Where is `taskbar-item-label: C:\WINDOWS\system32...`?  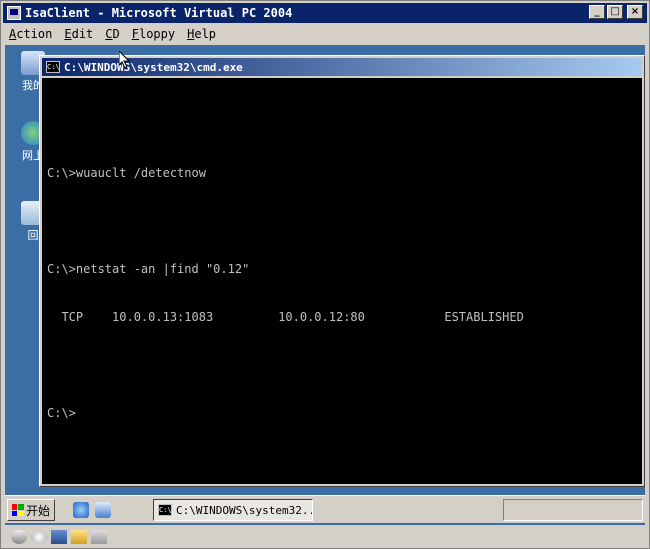 taskbar-item-label: C:\WINDOWS\system32... is located at coordinates (244, 510).